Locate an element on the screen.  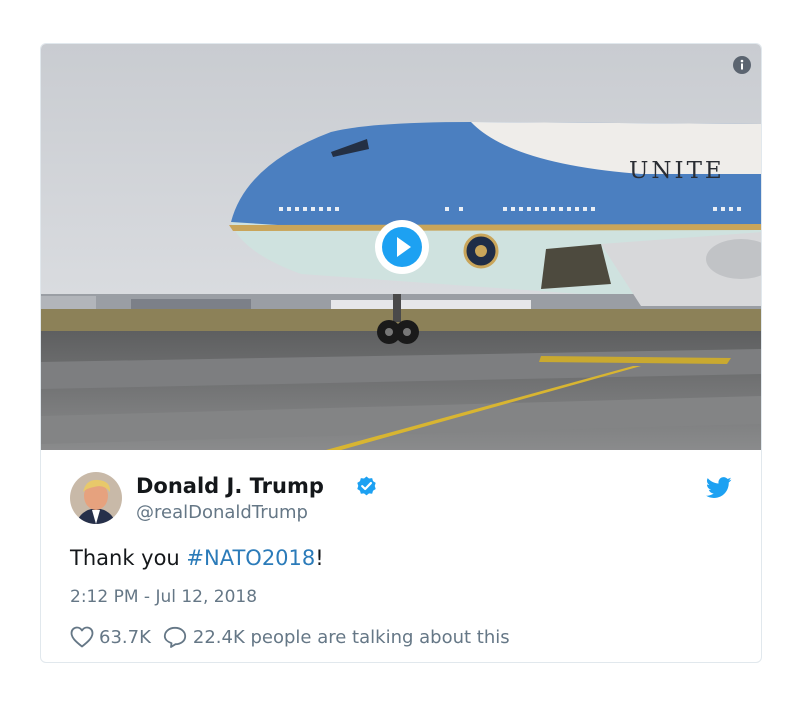
avatar-image is located at coordinates (96, 498).